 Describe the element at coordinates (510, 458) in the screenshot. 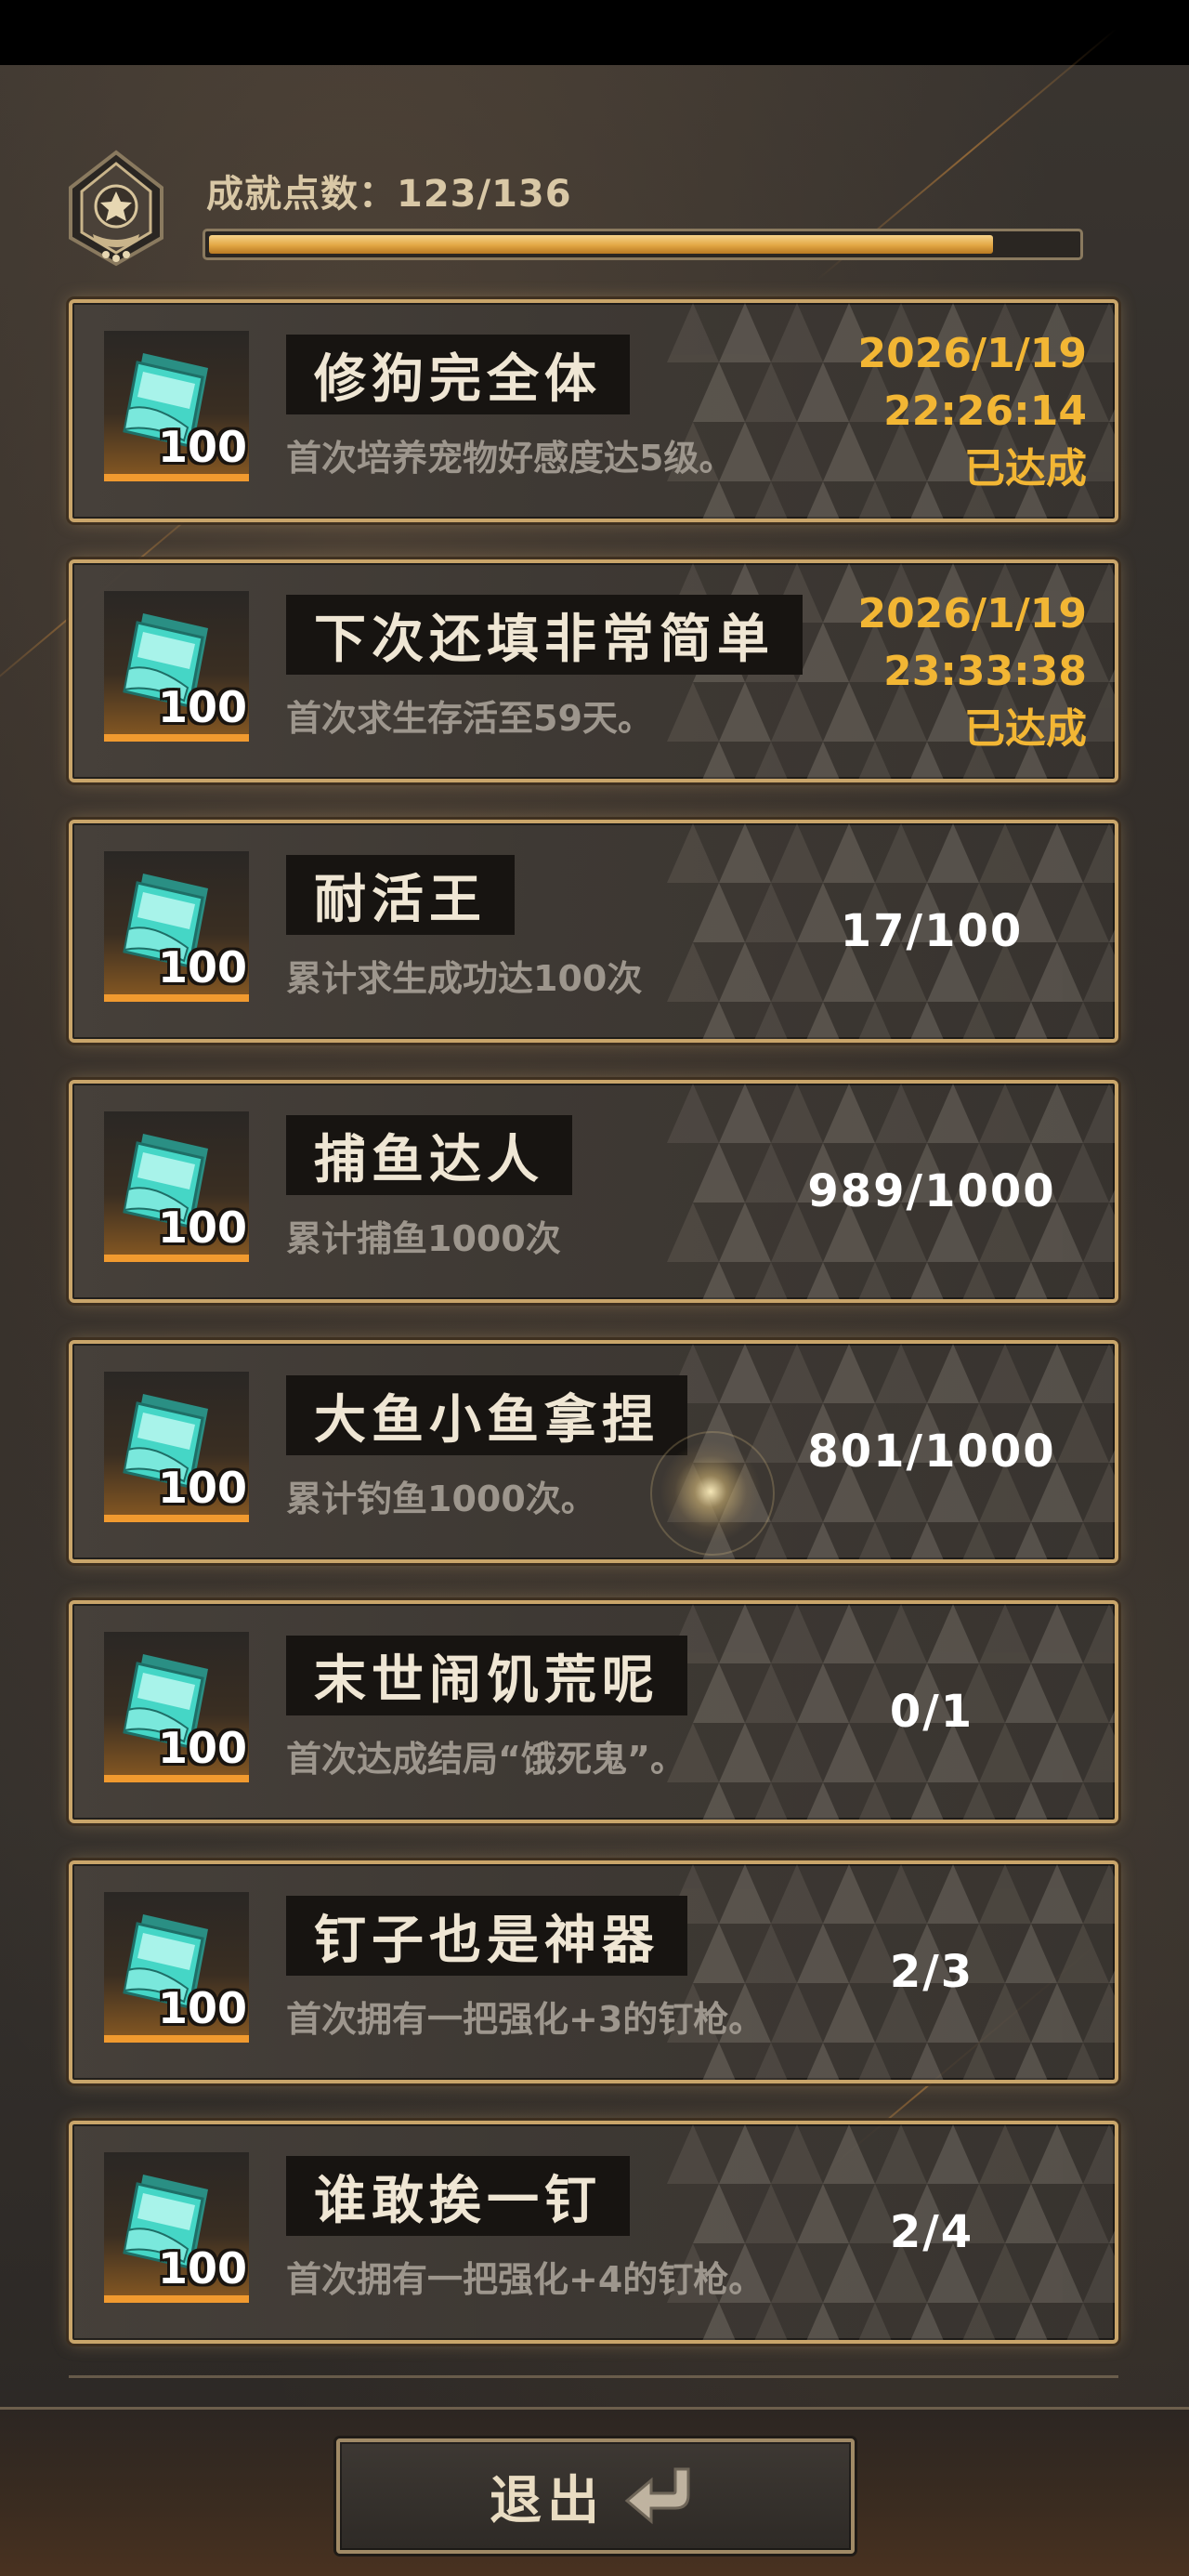

I see `achievement-description: 首次培养宠物好感度达5级。` at that location.